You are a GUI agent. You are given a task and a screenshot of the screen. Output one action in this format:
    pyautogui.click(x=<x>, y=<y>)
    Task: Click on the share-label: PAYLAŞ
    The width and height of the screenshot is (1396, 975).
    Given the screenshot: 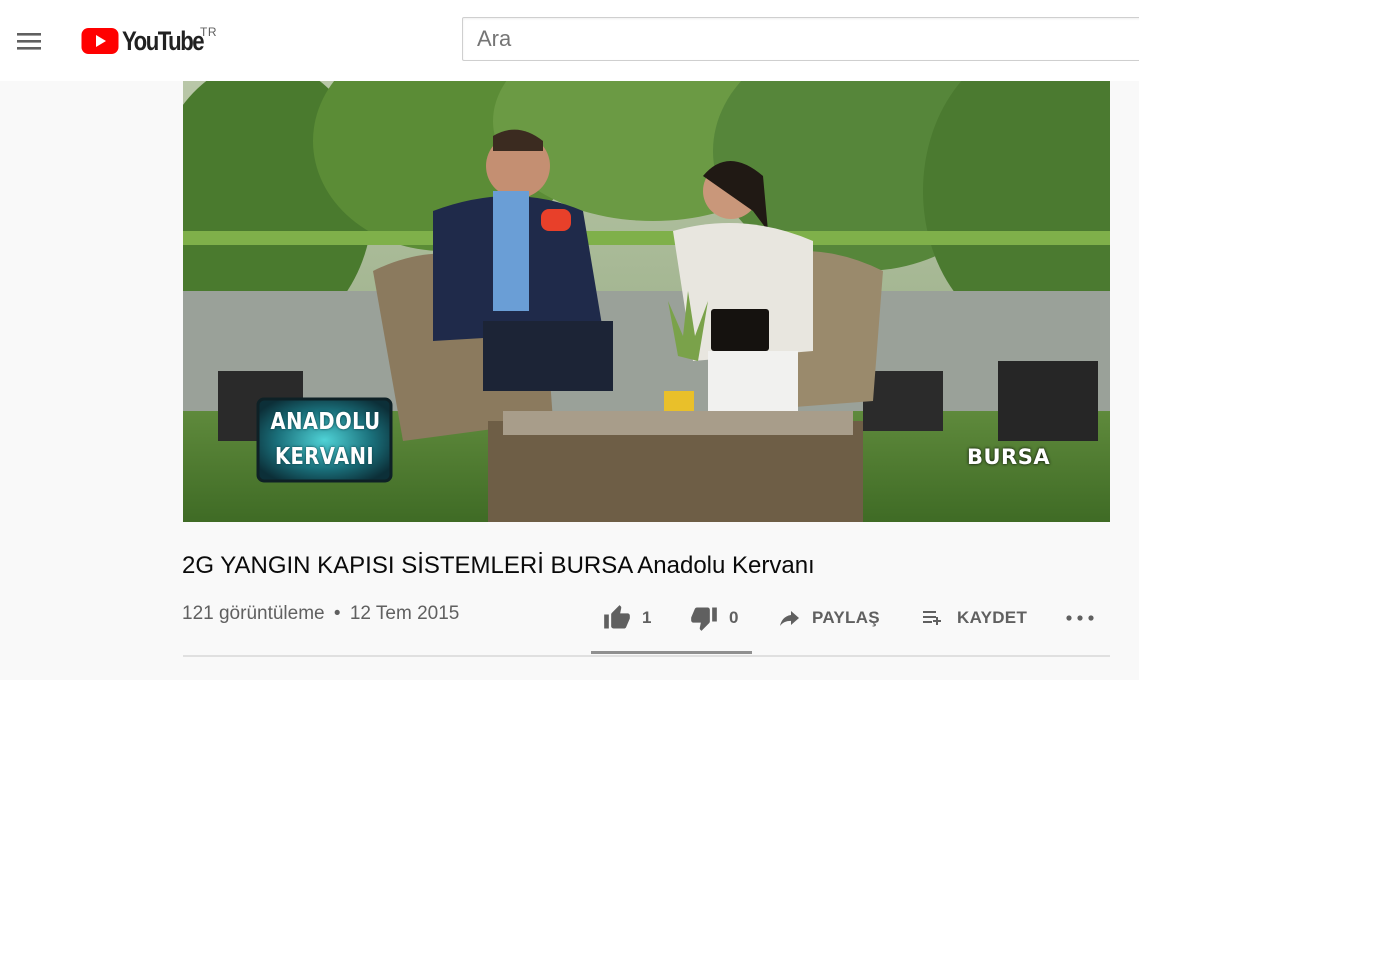 What is the action you would take?
    pyautogui.click(x=846, y=617)
    